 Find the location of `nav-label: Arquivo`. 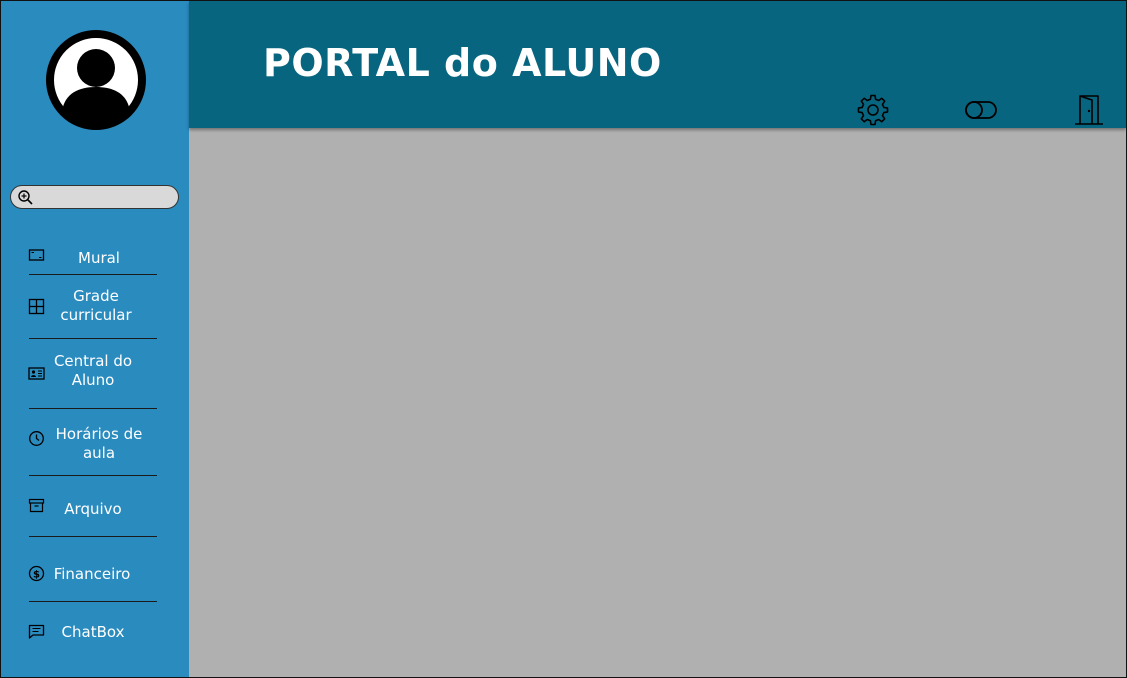

nav-label: Arquivo is located at coordinates (93, 509).